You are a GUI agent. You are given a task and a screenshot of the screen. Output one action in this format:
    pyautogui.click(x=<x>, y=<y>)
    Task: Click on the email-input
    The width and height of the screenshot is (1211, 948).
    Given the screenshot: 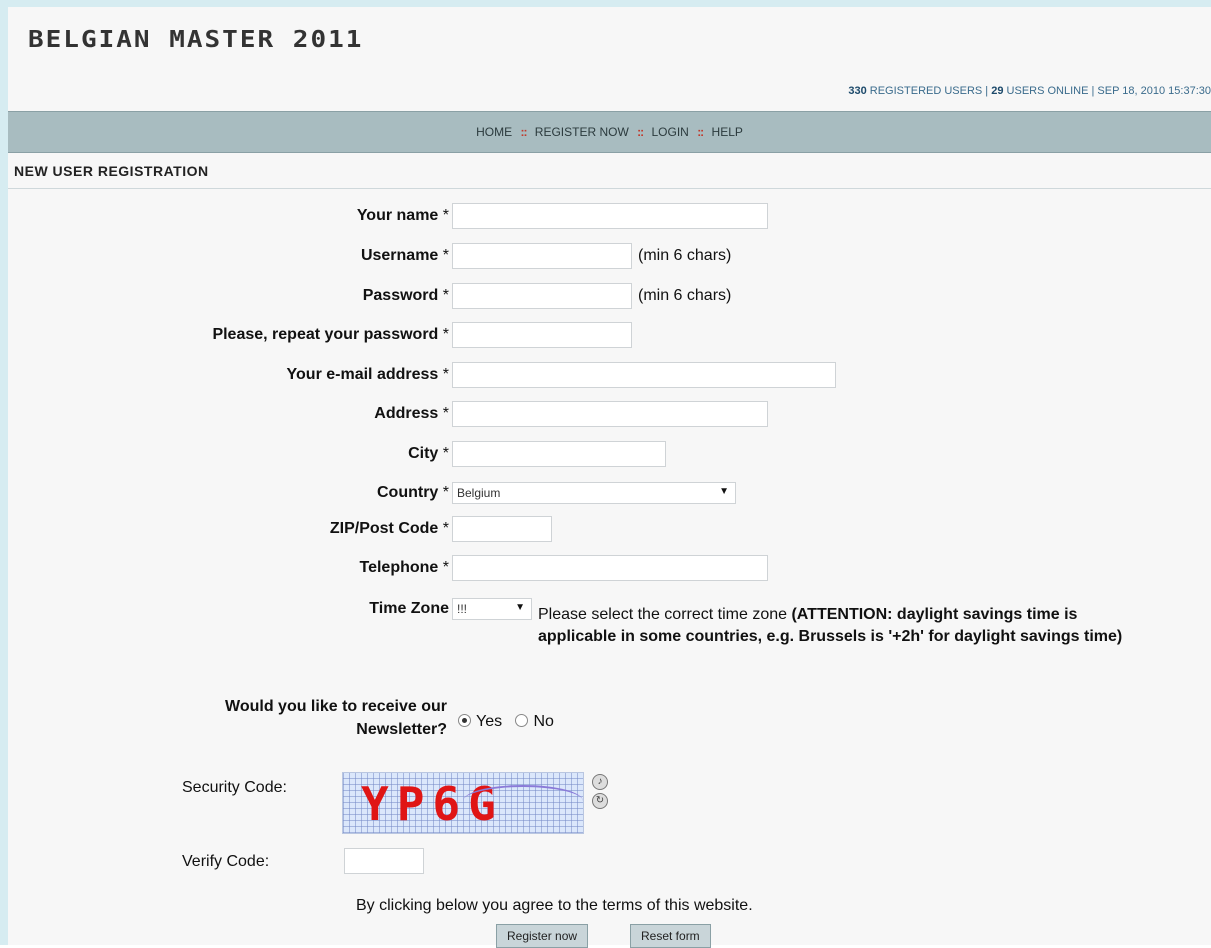 What is the action you would take?
    pyautogui.click(x=644, y=375)
    